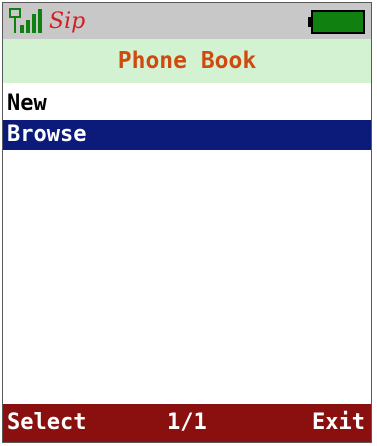 The height and width of the screenshot is (446, 377). What do you see at coordinates (187, 21) in the screenshot?
I see `status-bar: Sip` at bounding box center [187, 21].